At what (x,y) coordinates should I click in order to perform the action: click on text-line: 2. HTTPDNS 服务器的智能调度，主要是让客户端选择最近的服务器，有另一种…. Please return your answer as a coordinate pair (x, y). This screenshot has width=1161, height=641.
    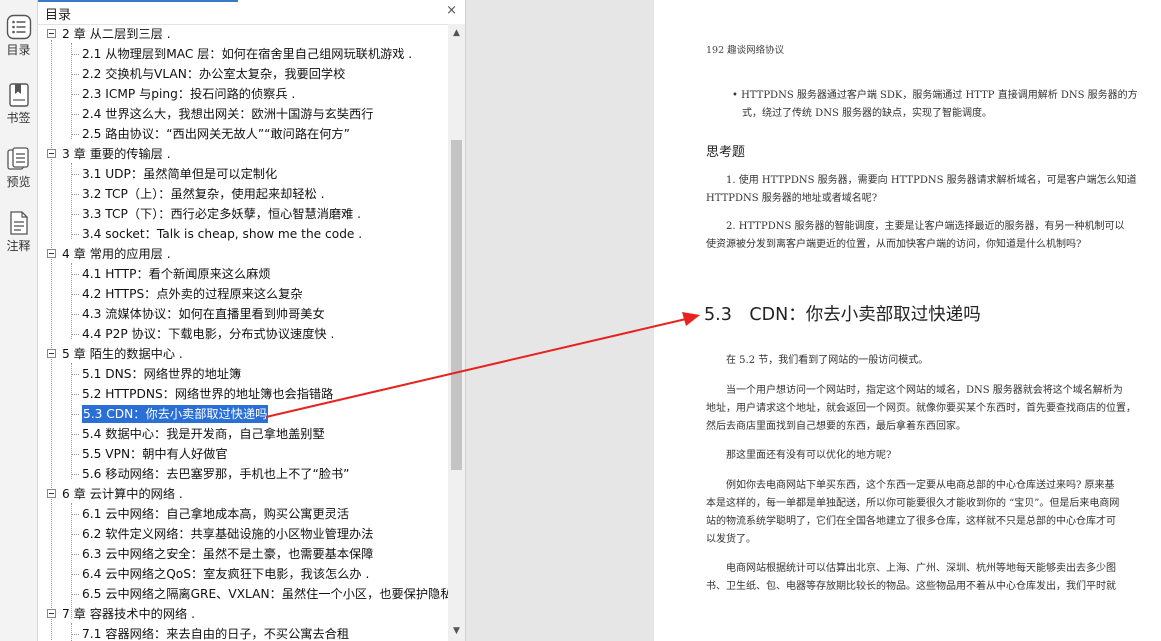
    Looking at the image, I should click on (925, 226).